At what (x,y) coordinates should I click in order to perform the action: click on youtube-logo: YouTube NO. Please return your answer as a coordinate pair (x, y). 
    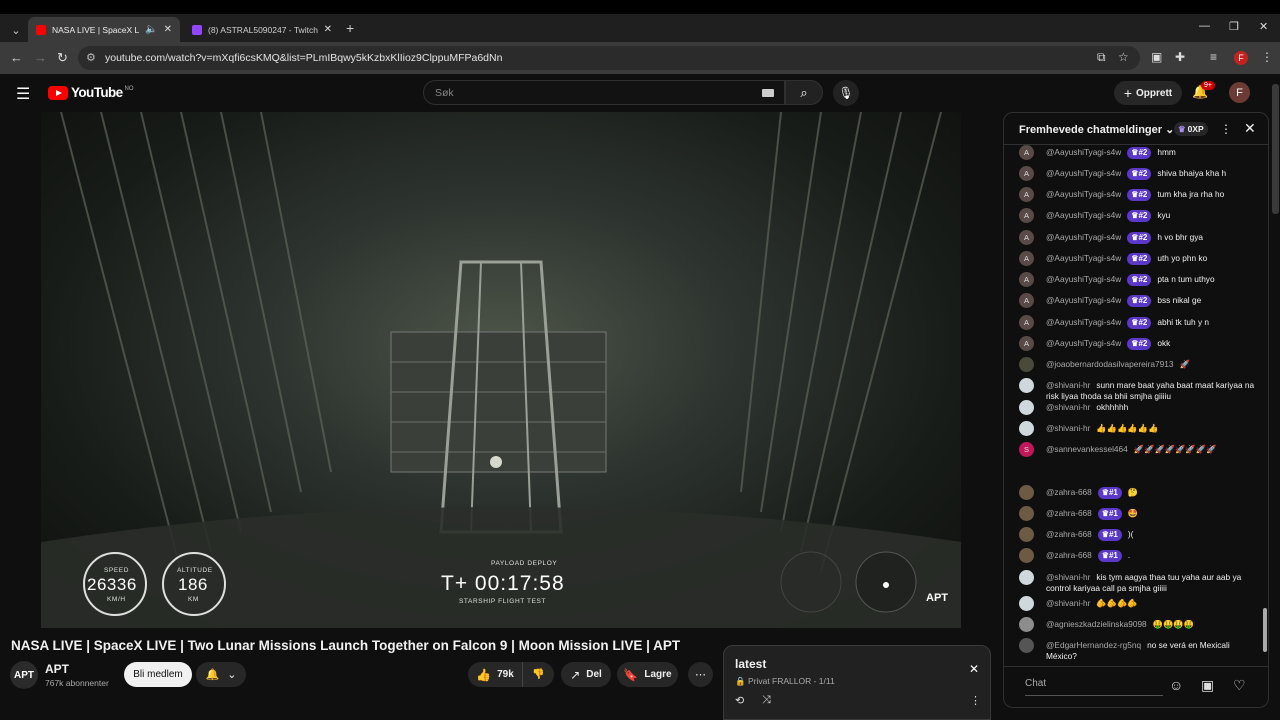
    Looking at the image, I should click on (91, 92).